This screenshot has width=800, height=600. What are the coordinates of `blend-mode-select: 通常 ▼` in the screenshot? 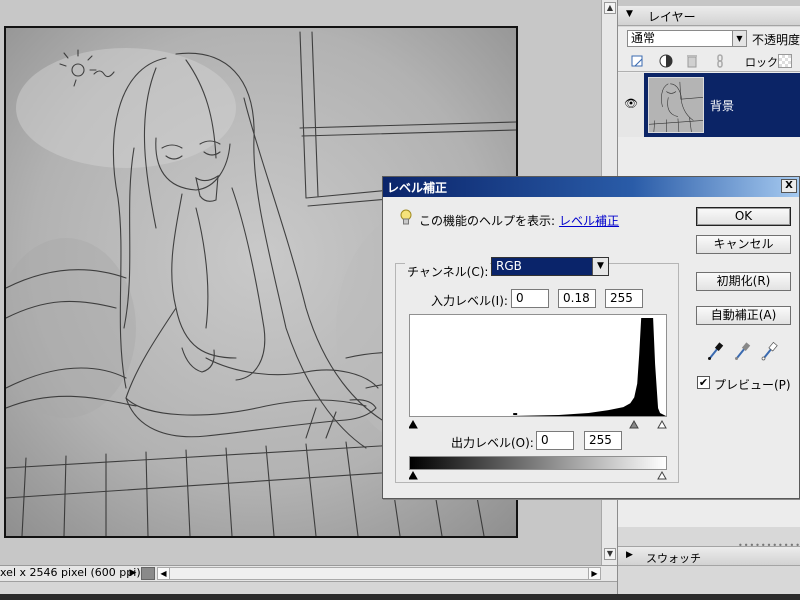 It's located at (687, 38).